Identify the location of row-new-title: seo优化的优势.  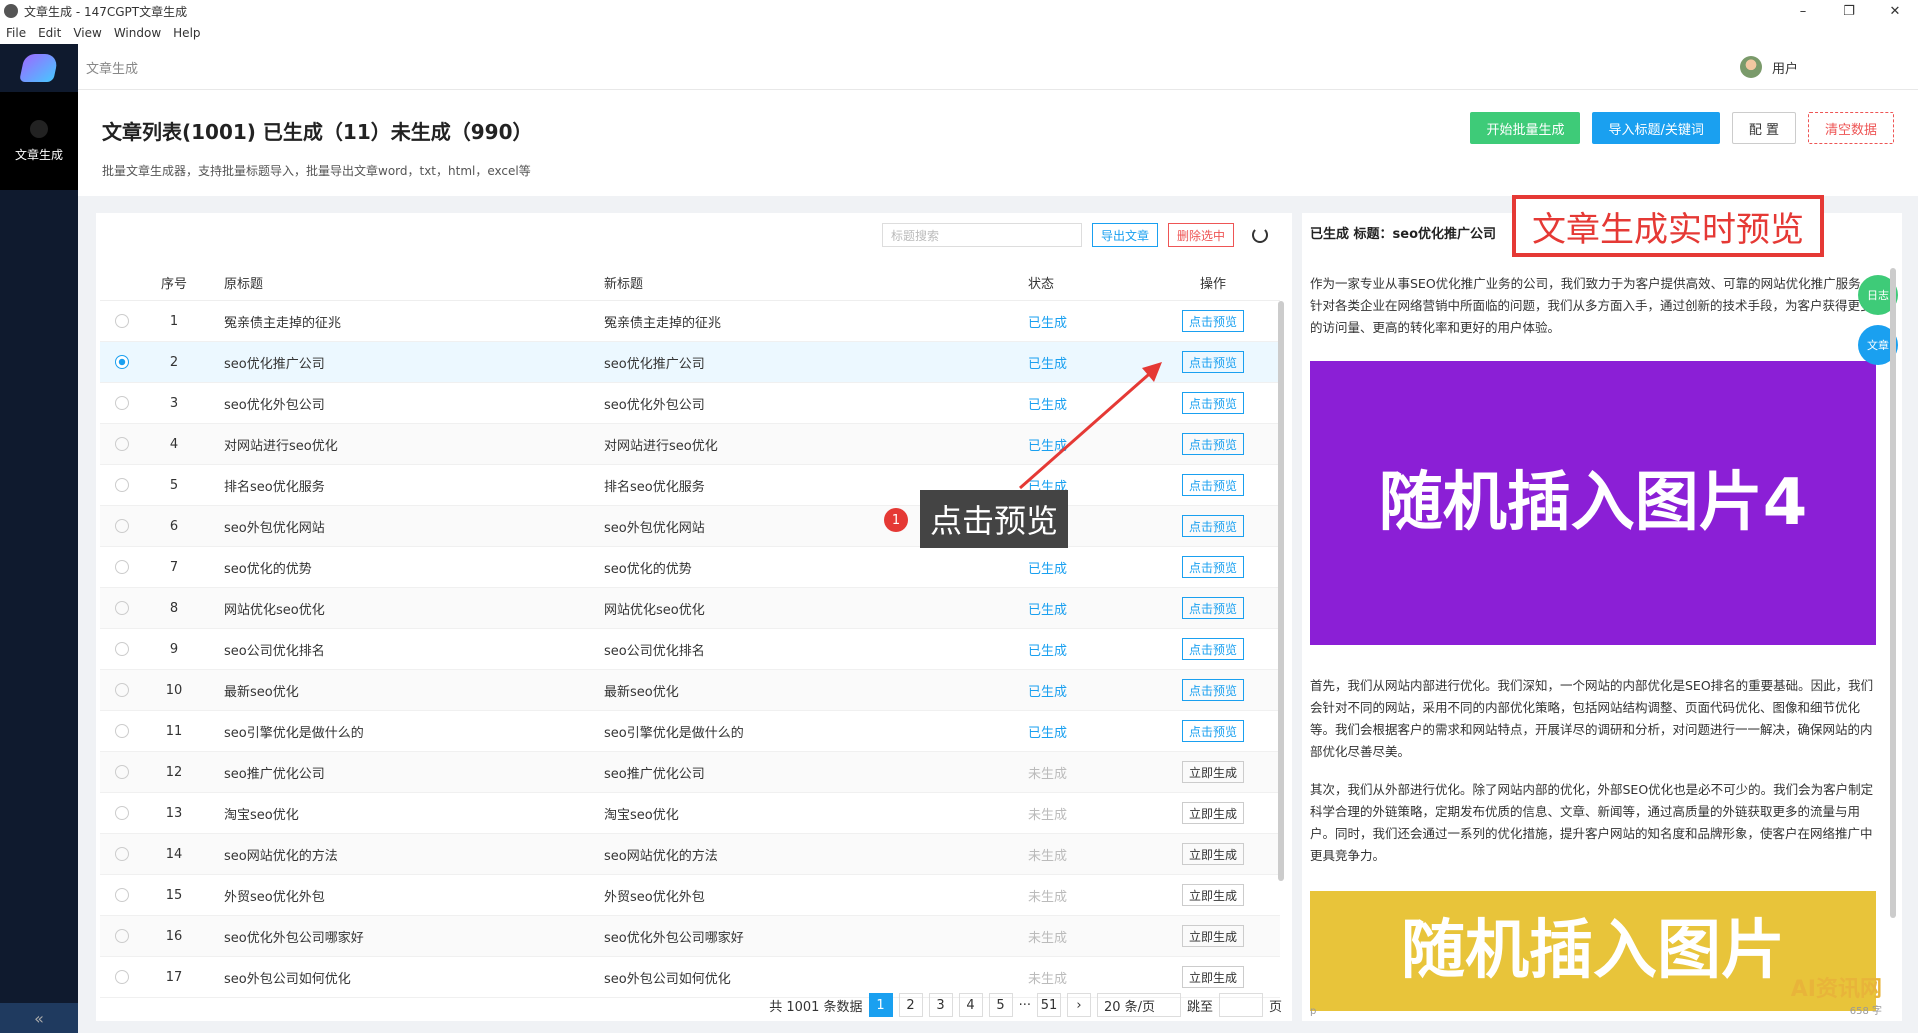
(648, 569).